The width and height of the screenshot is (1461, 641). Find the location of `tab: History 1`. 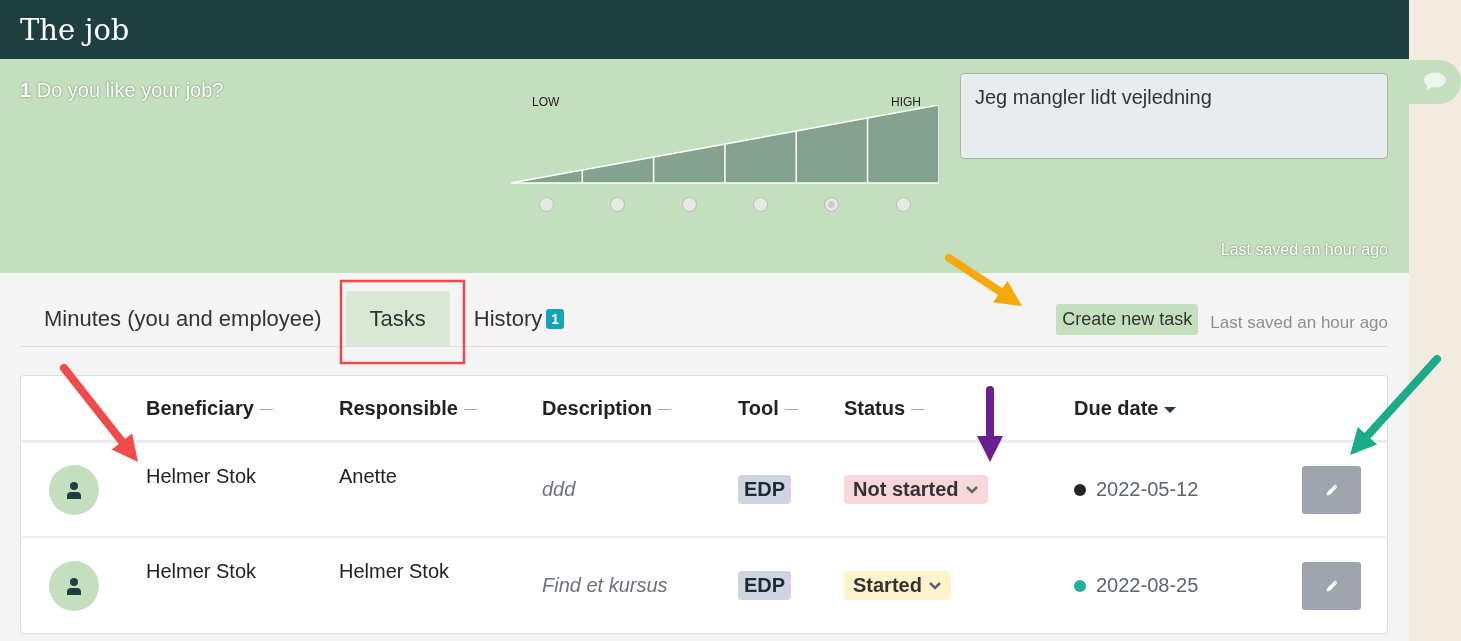

tab: History 1 is located at coordinates (519, 318).